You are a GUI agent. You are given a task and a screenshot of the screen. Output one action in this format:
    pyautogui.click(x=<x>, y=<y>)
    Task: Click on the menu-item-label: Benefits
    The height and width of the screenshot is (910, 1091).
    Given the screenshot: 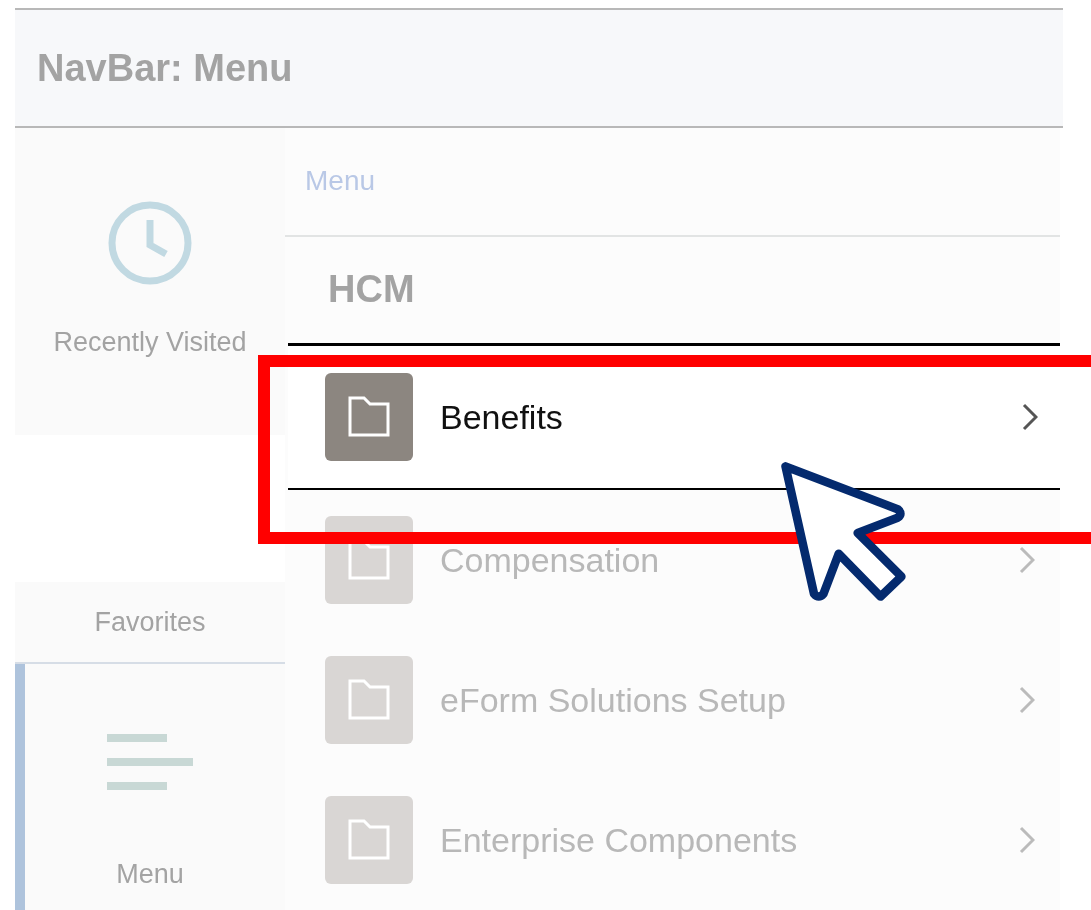 What is the action you would take?
    pyautogui.click(x=502, y=417)
    